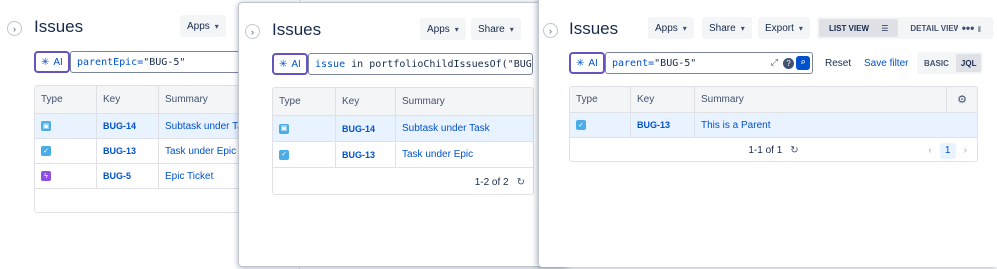 The width and height of the screenshot is (997, 269). I want to click on table-header: Type Key Summary ⚙, so click(773, 100).